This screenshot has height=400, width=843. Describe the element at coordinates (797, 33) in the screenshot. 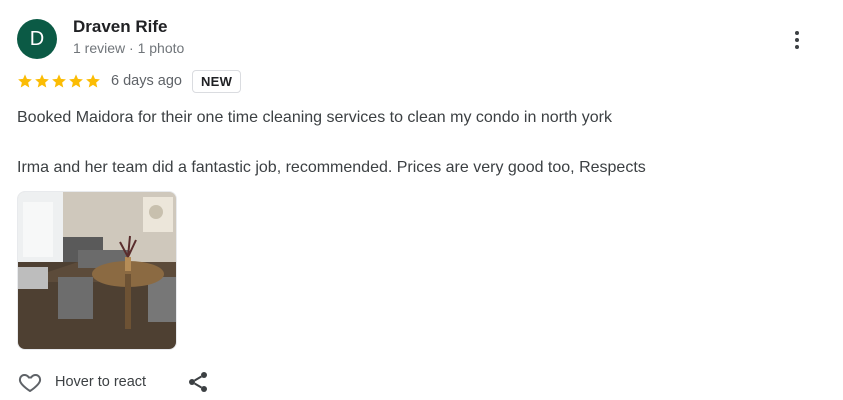

I see `more-vertical-icon` at that location.